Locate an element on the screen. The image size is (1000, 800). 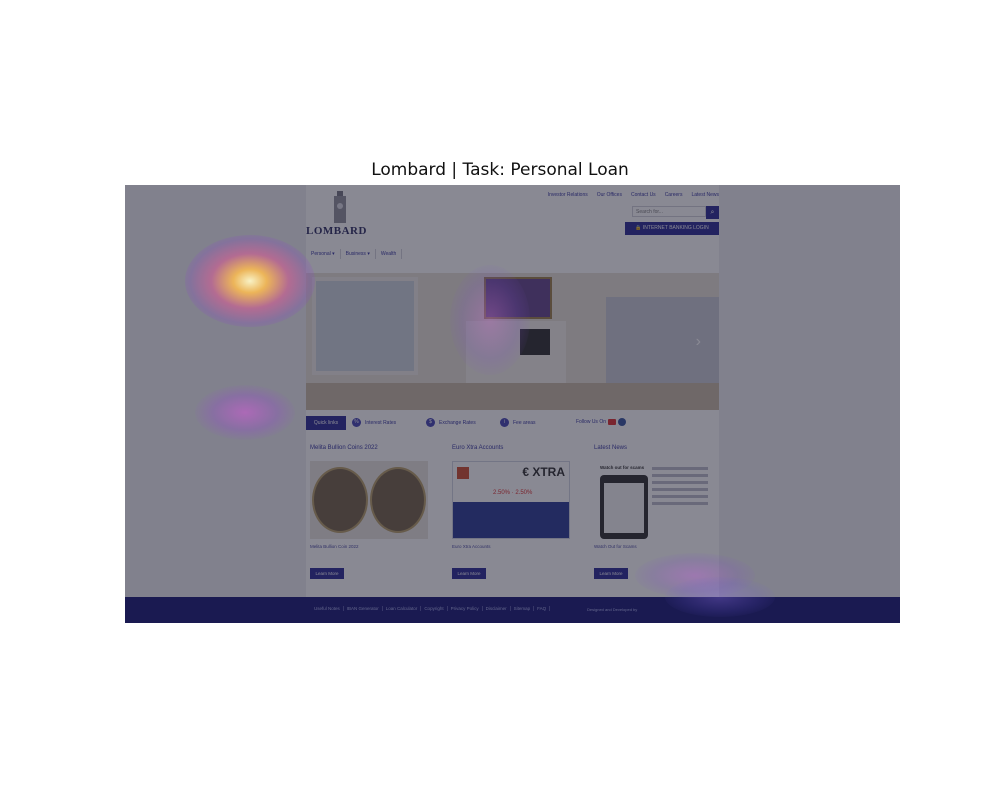
card-title: Latest News is located at coordinates (653, 448).